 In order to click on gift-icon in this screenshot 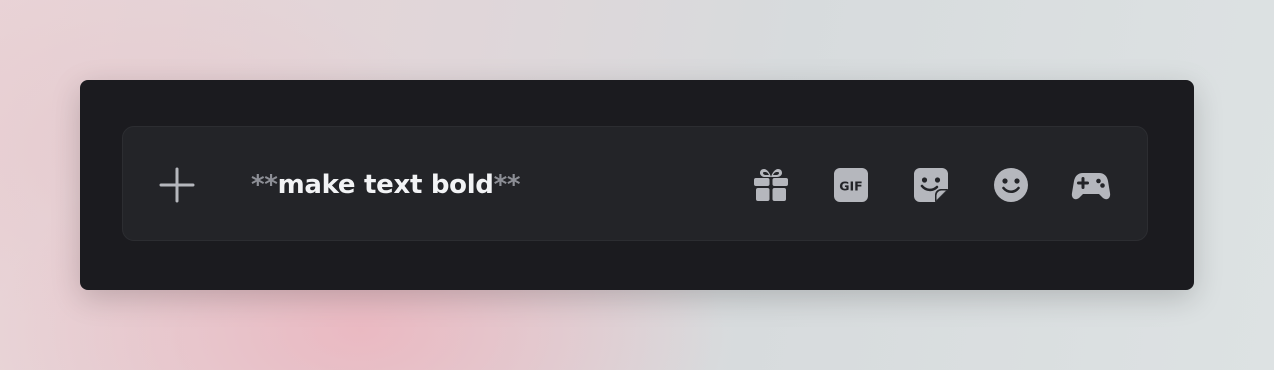, I will do `click(771, 185)`.